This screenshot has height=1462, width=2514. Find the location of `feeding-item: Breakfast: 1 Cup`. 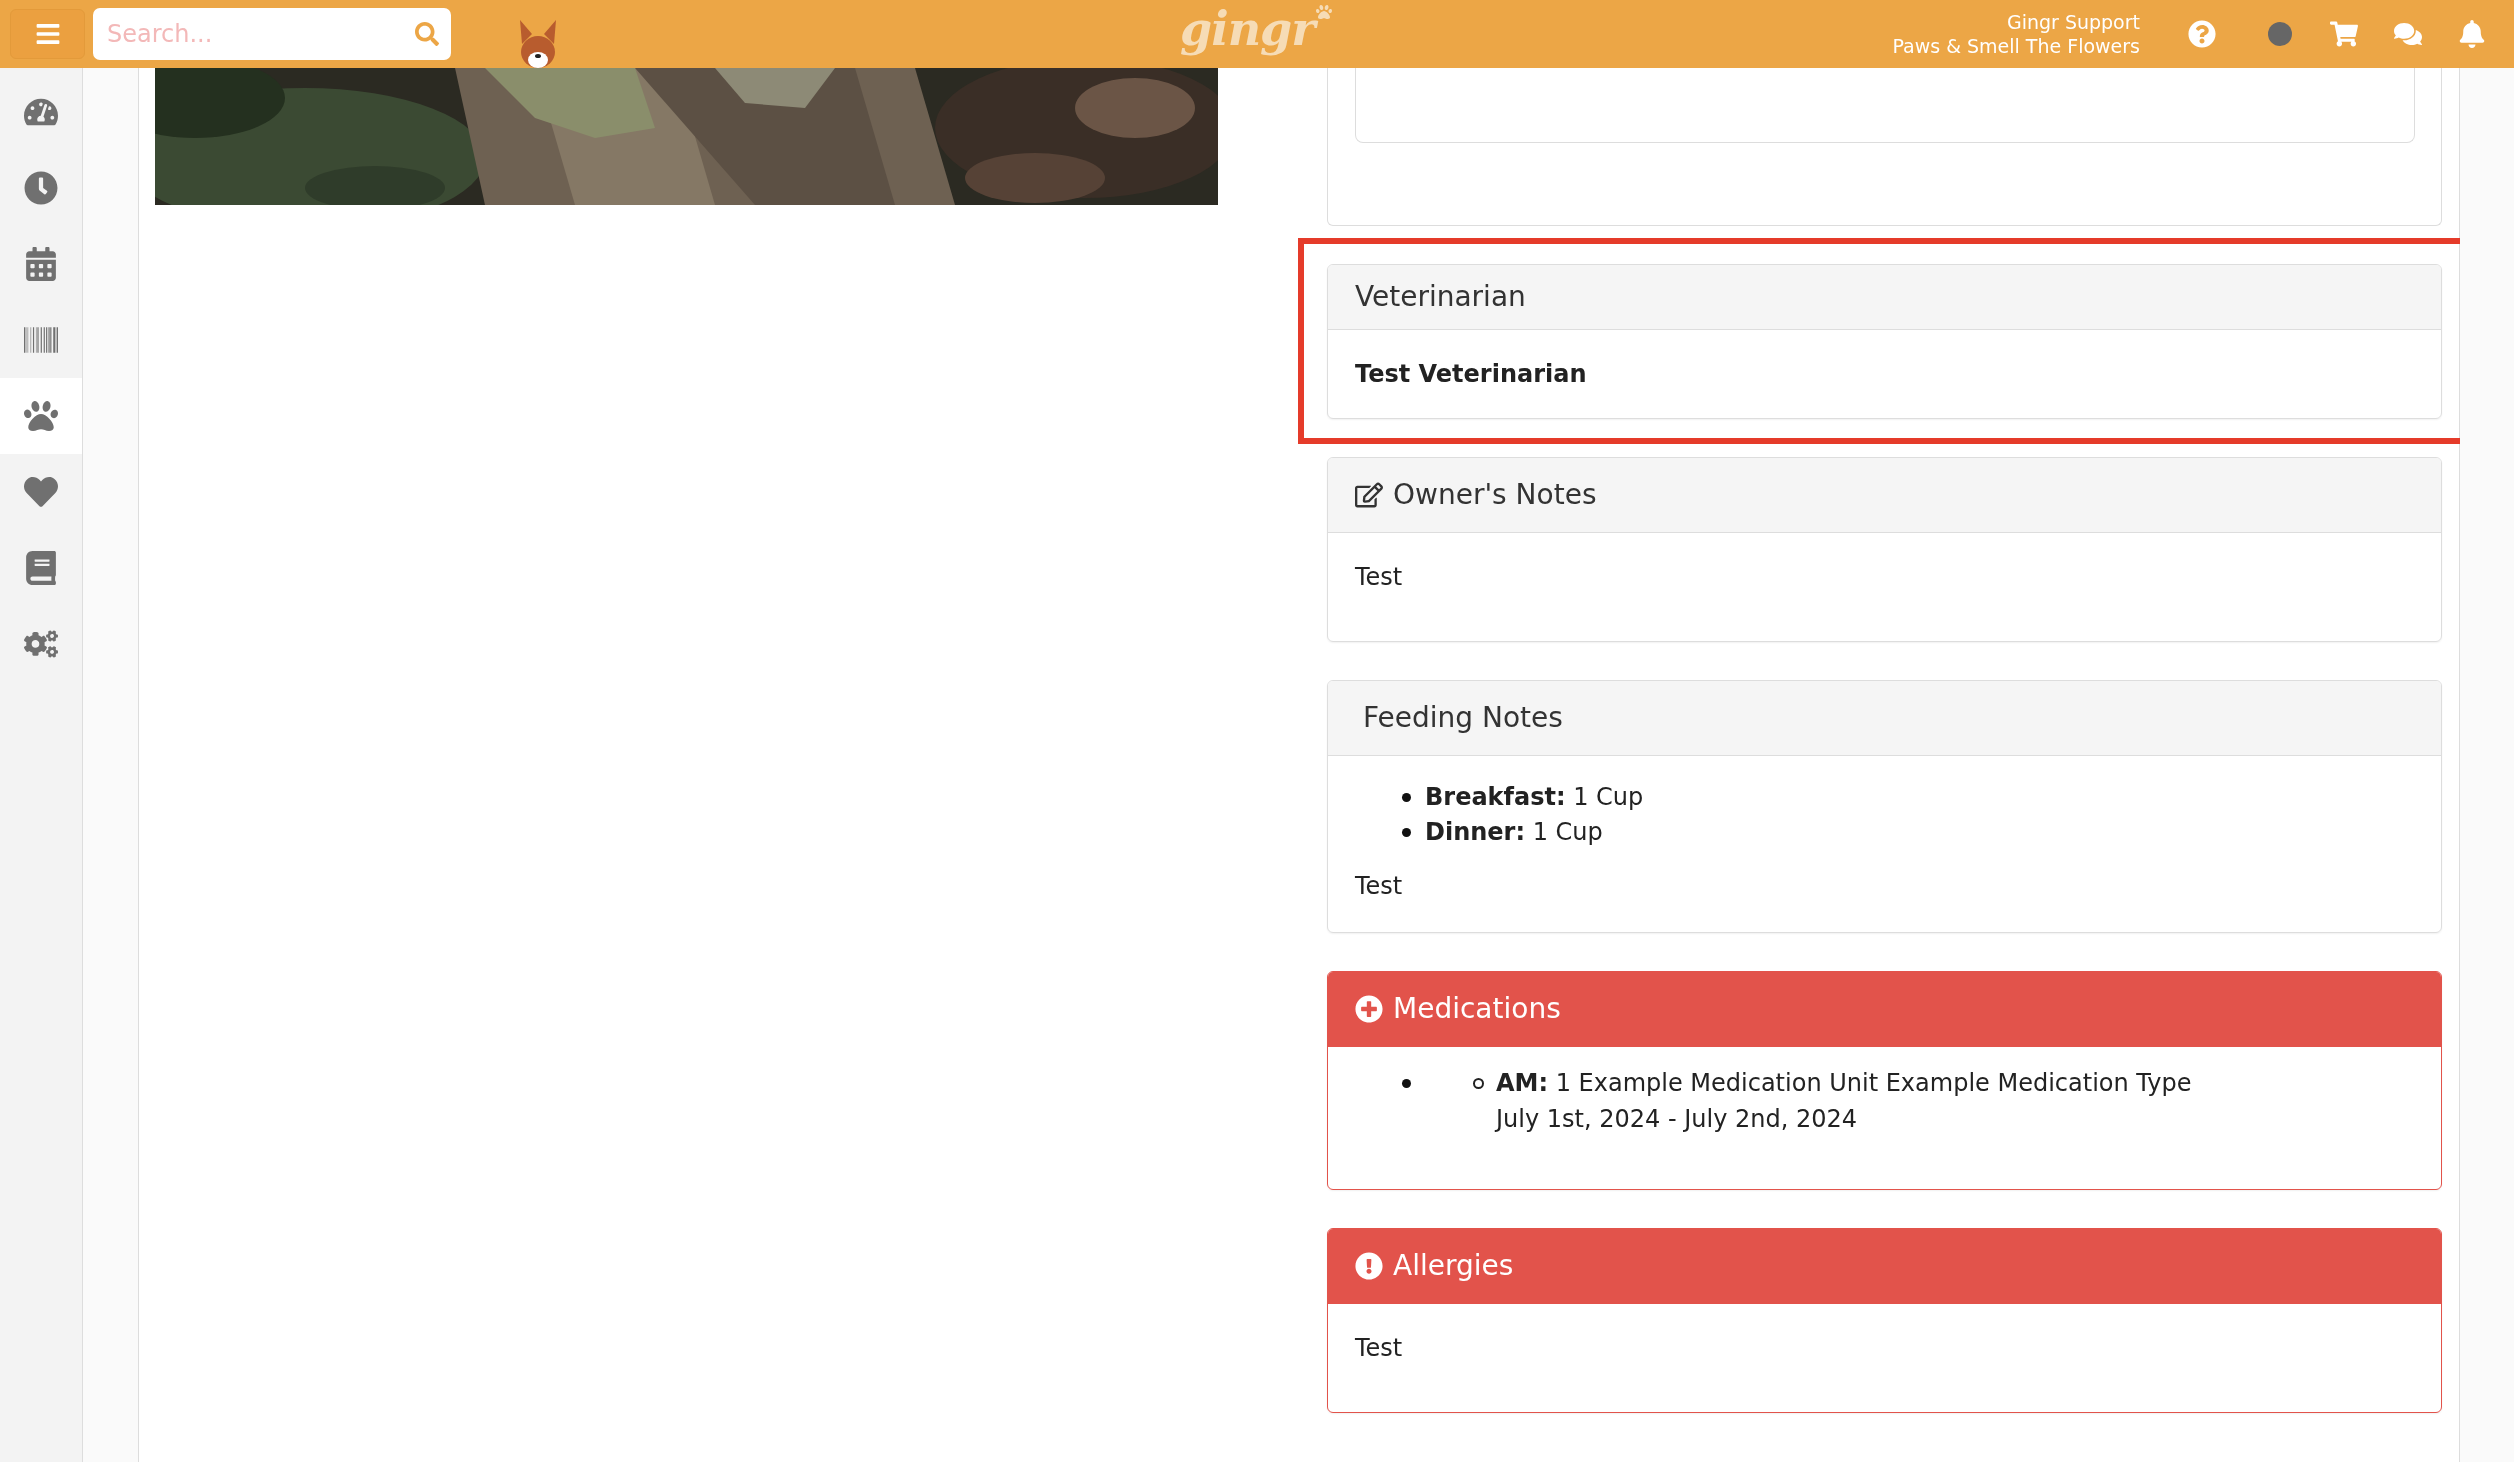

feeding-item: Breakfast: 1 Cup is located at coordinates (1534, 797).